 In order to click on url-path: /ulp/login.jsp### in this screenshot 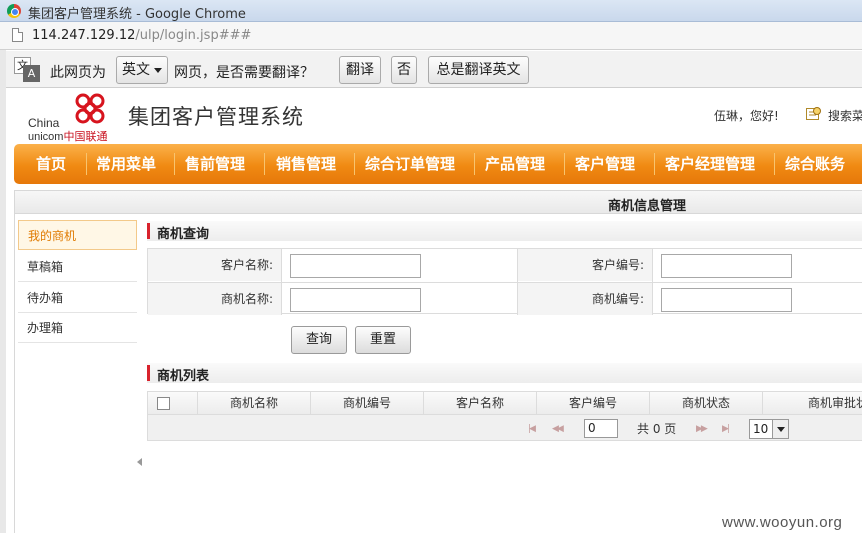, I will do `click(193, 35)`.